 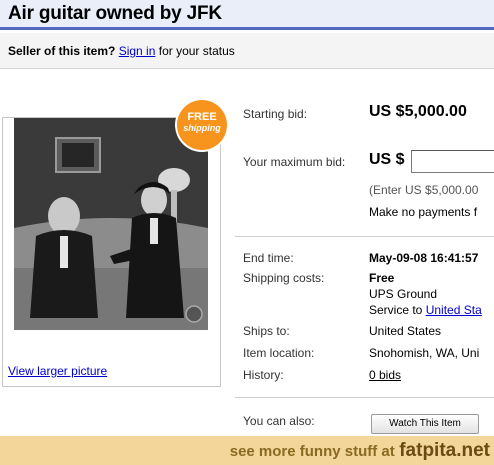 What do you see at coordinates (202, 128) in the screenshot?
I see `badge-shipping-text: shipping` at bounding box center [202, 128].